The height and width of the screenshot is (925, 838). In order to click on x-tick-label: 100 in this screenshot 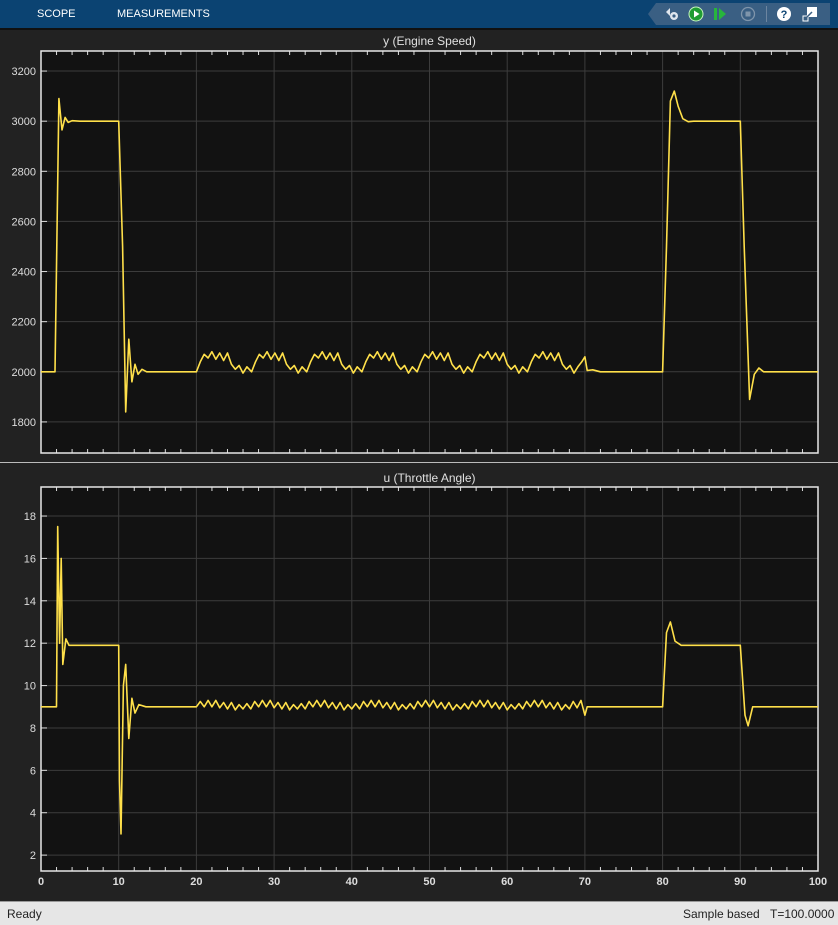, I will do `click(818, 882)`.